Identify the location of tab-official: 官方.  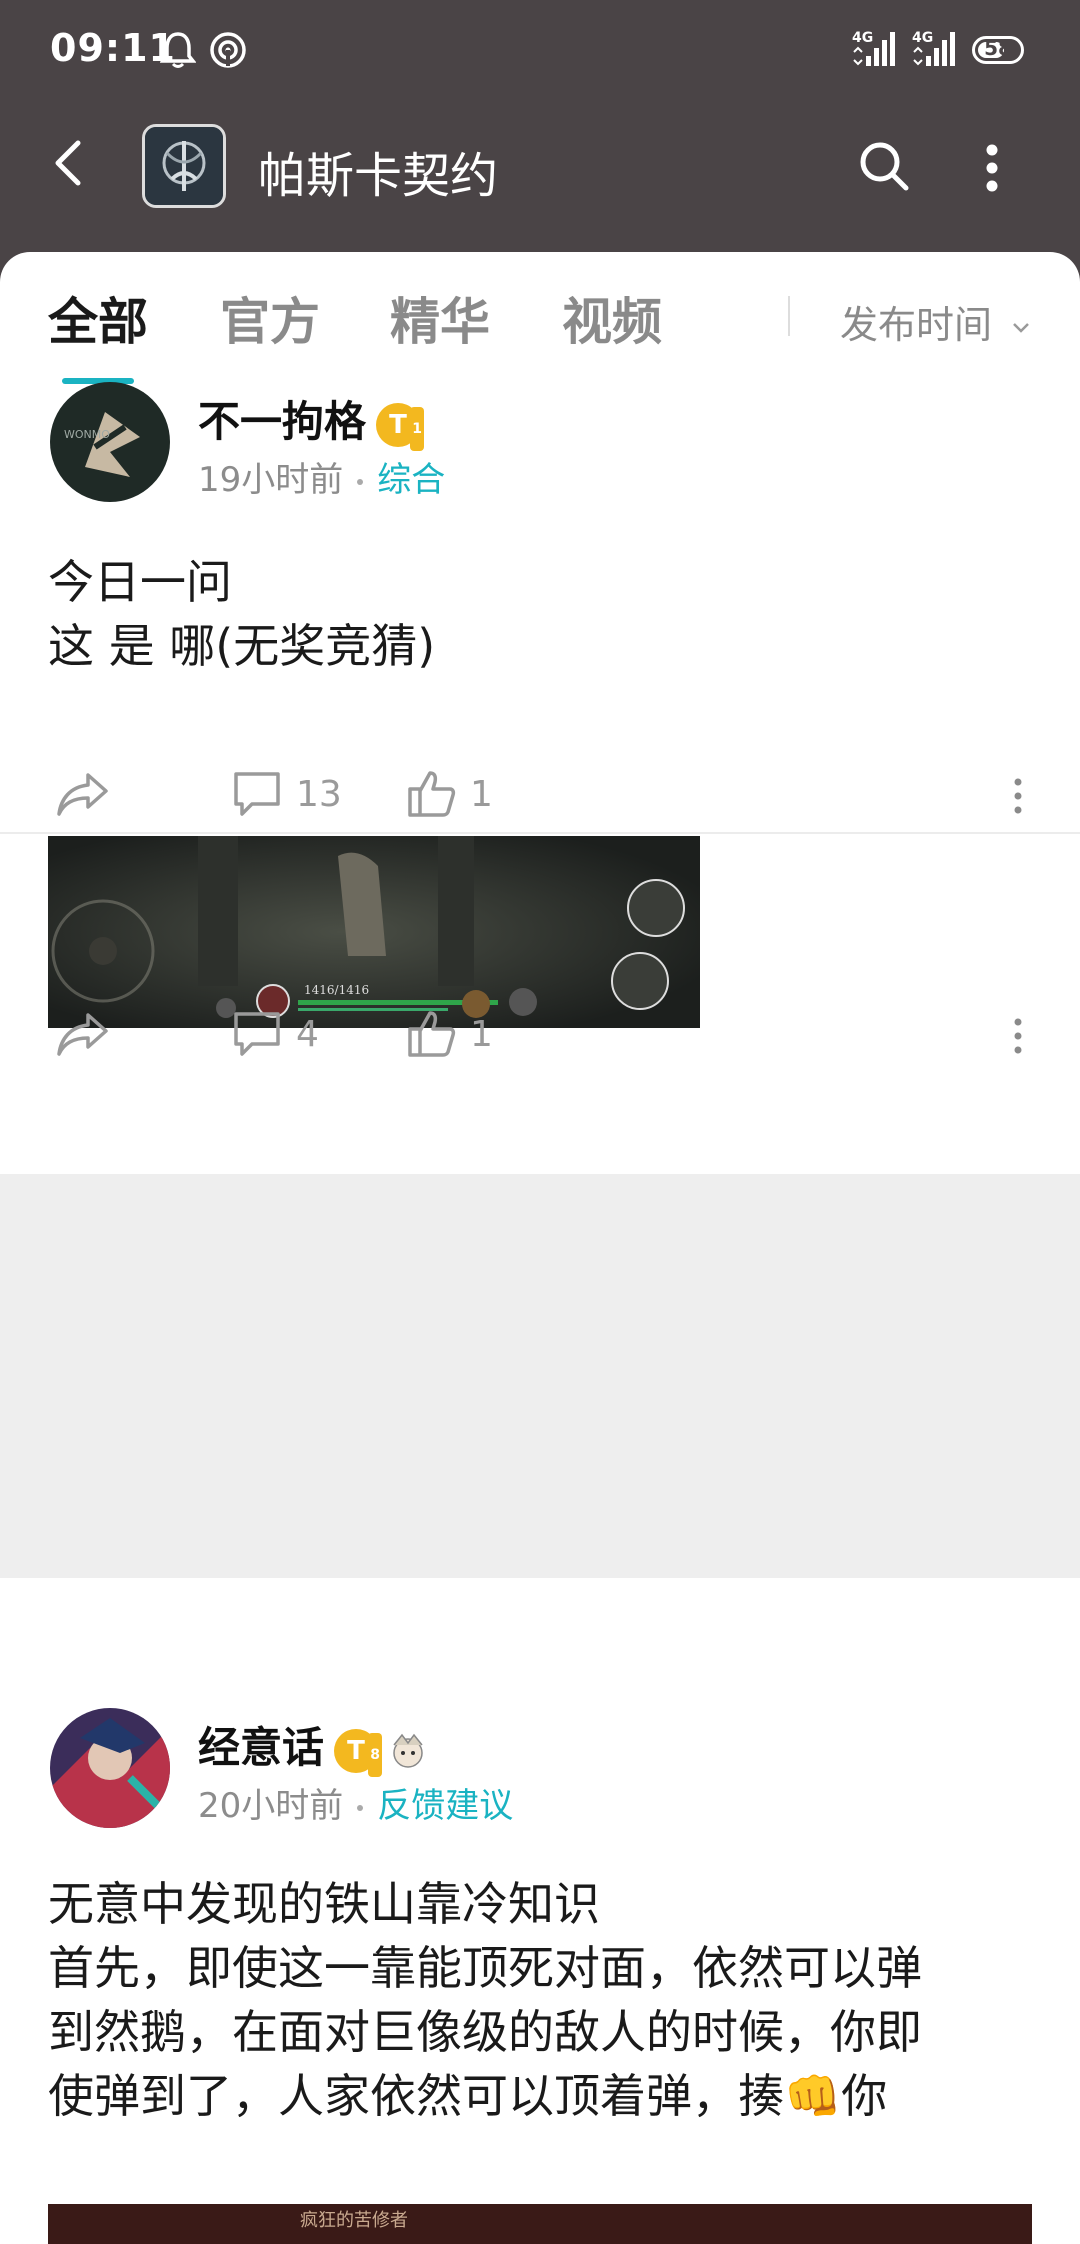
(270, 318).